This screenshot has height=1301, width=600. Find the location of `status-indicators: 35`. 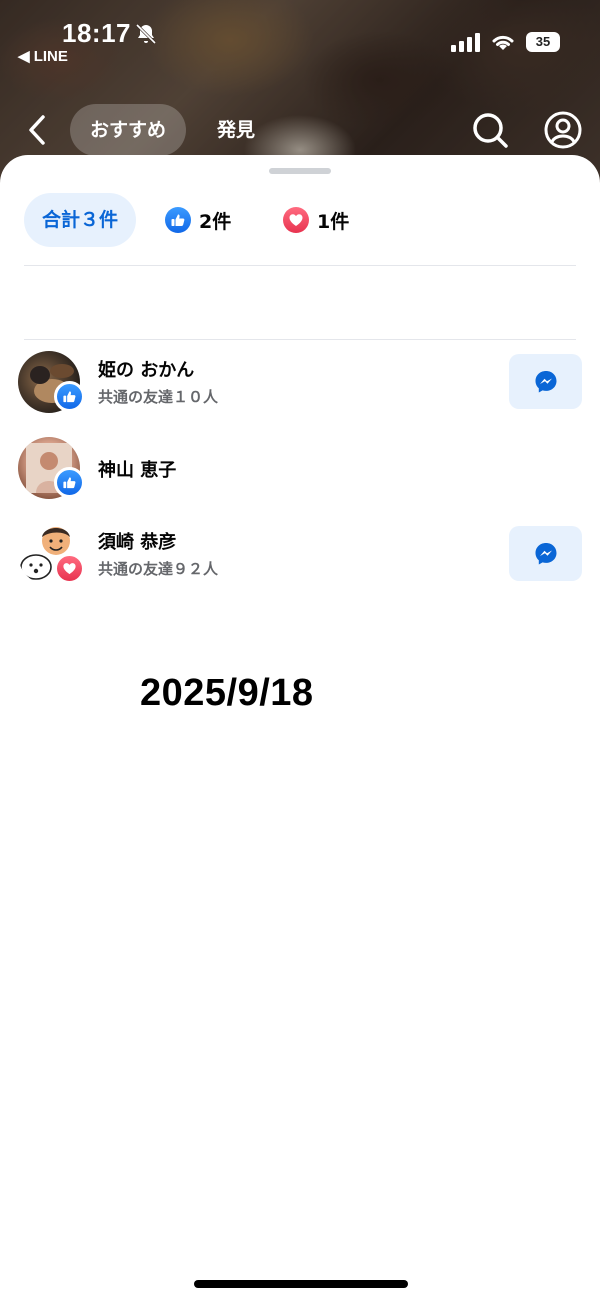

status-indicators: 35 is located at coordinates (505, 42).